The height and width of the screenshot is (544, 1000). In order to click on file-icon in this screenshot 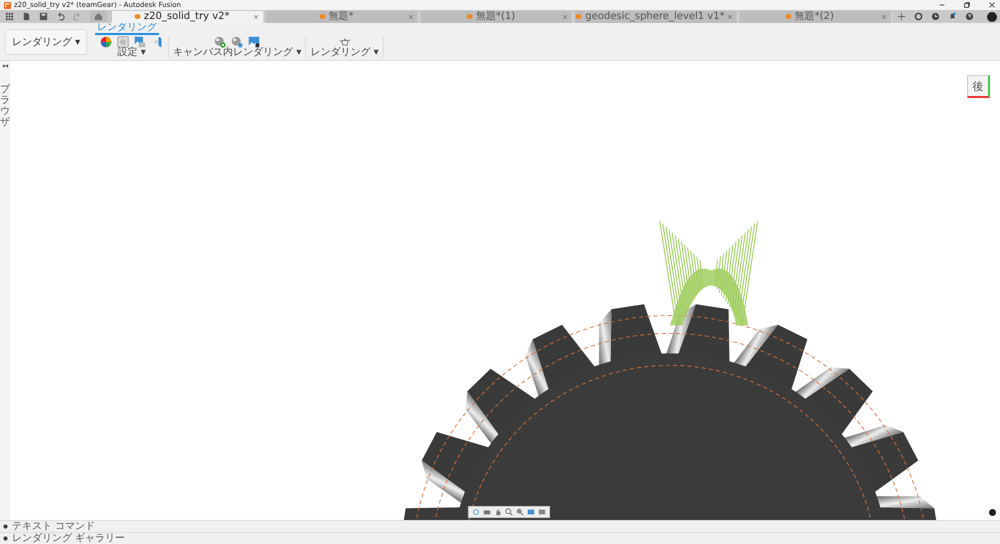, I will do `click(26, 16)`.